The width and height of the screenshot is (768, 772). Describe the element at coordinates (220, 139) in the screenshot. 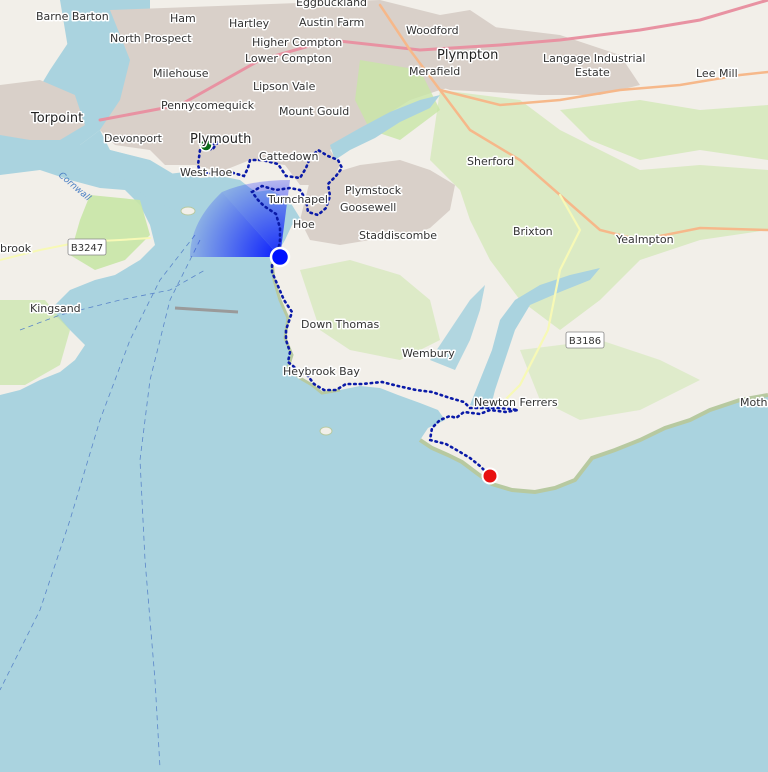

I see `label-plymouth: Plymouth` at that location.